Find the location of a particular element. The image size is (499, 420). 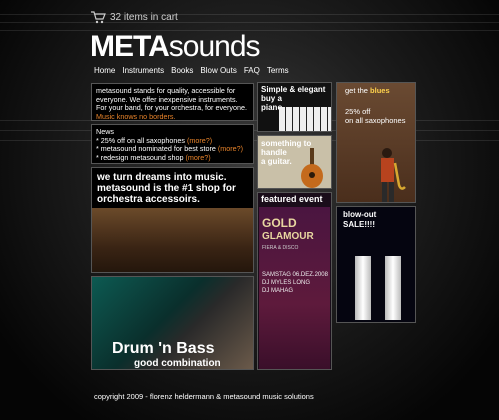

nav-blow-outs: Blow Outs is located at coordinates (218, 70).